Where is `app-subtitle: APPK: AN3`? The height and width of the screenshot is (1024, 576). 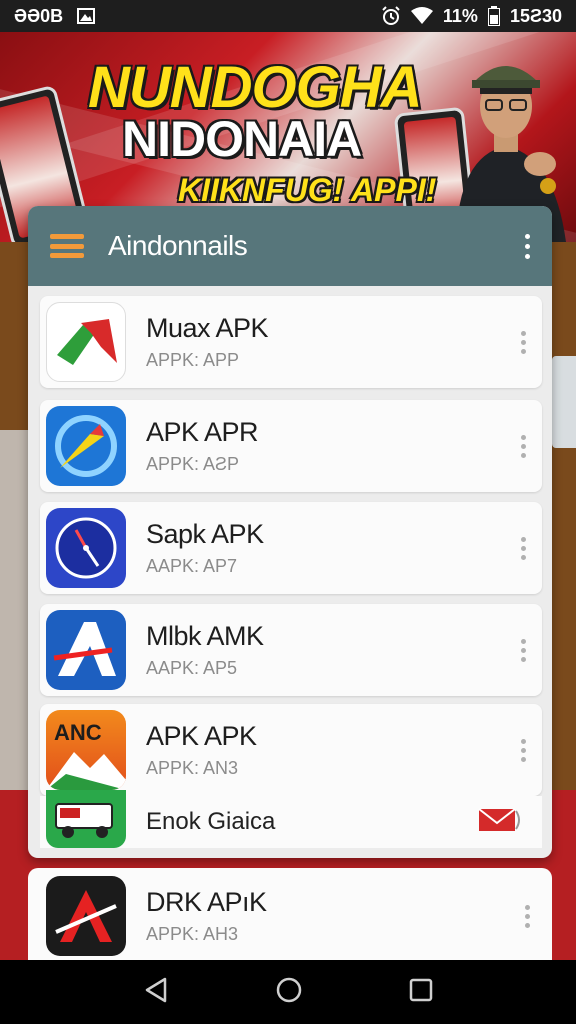
app-subtitle: APPK: AN3 is located at coordinates (192, 768).